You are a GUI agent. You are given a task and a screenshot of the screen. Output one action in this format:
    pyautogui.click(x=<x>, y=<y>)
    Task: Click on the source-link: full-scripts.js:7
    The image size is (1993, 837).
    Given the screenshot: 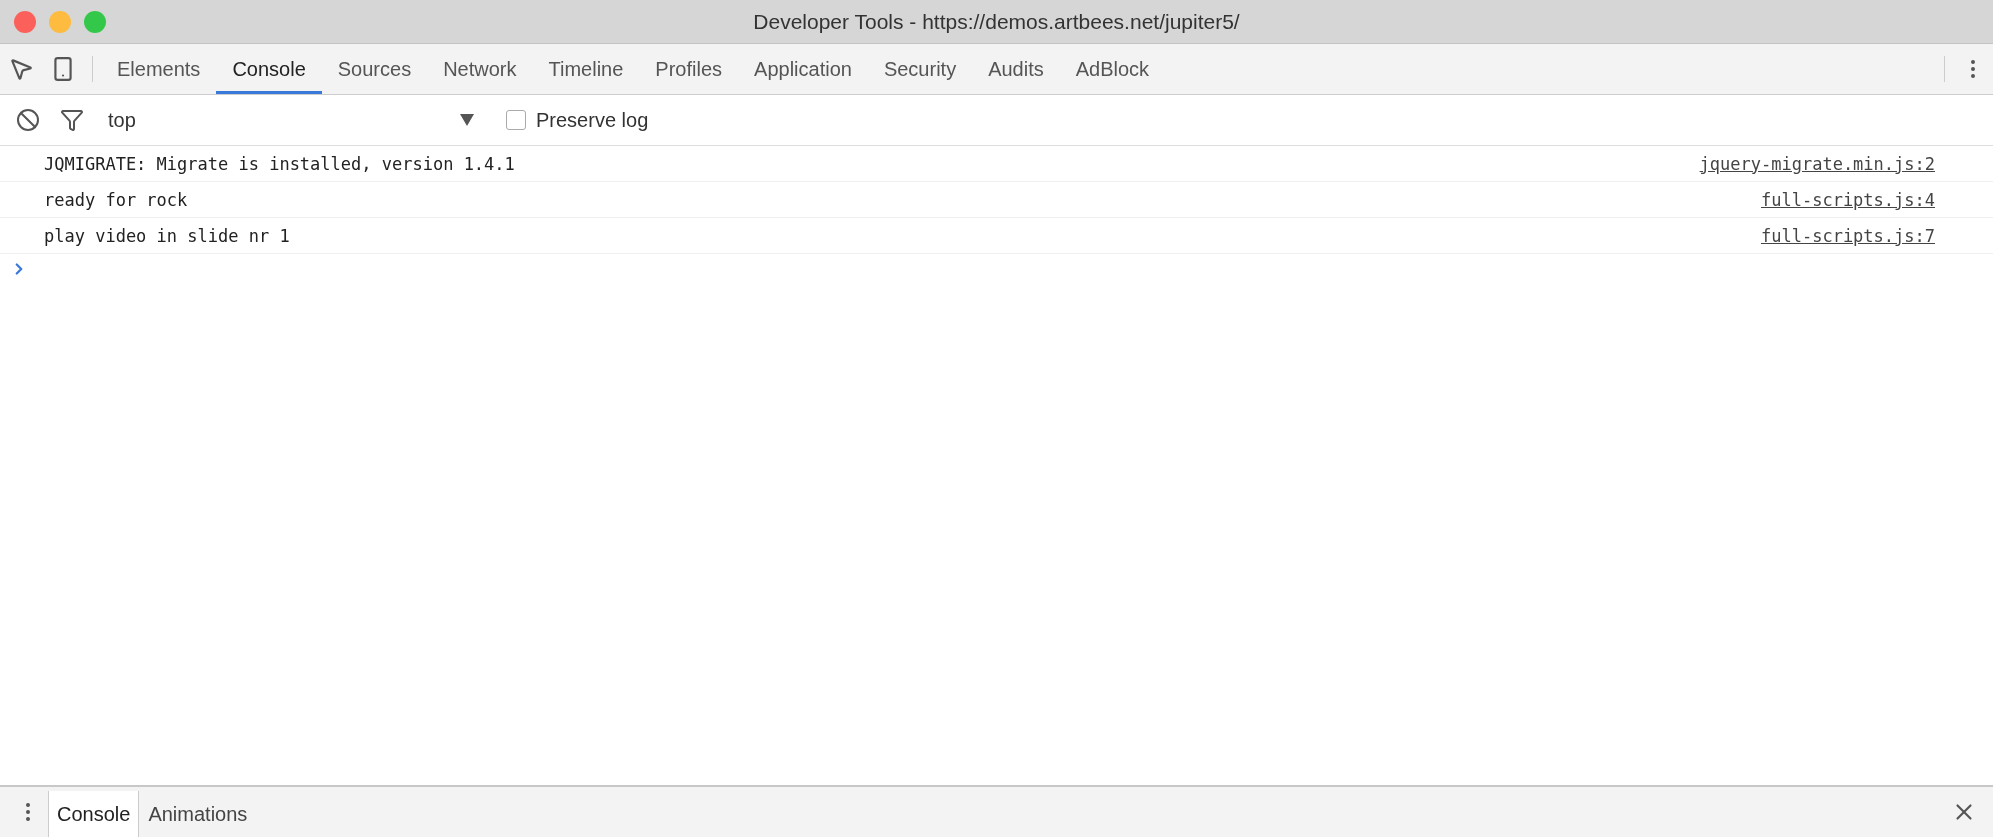 What is the action you would take?
    pyautogui.click(x=1848, y=235)
    